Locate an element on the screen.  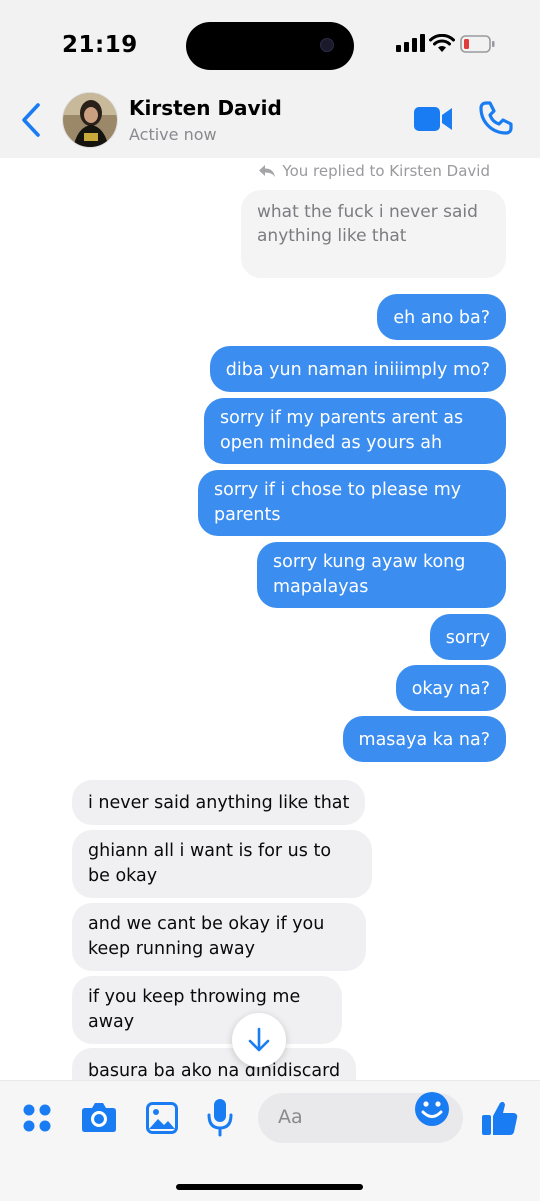
outgoing-message: eh ano ba? is located at coordinates (441, 317).